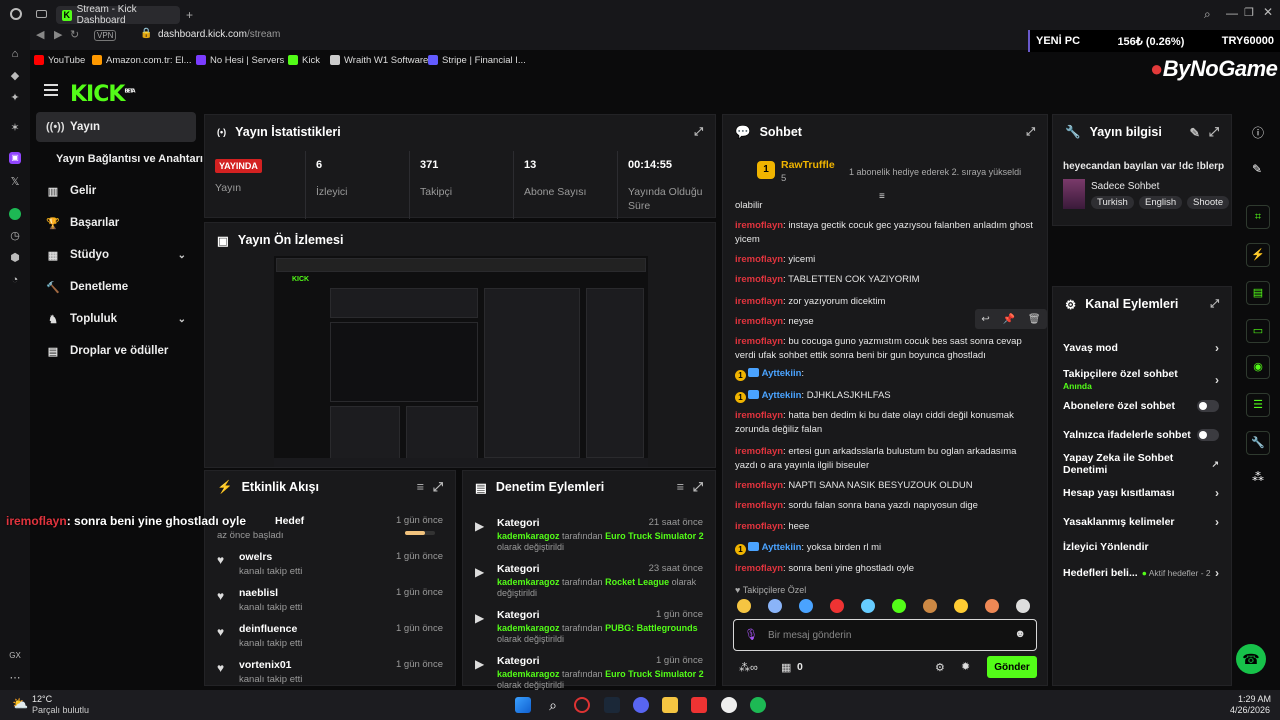 The image size is (1280, 720). I want to click on bookmark-youtube: YouTube, so click(59, 60).